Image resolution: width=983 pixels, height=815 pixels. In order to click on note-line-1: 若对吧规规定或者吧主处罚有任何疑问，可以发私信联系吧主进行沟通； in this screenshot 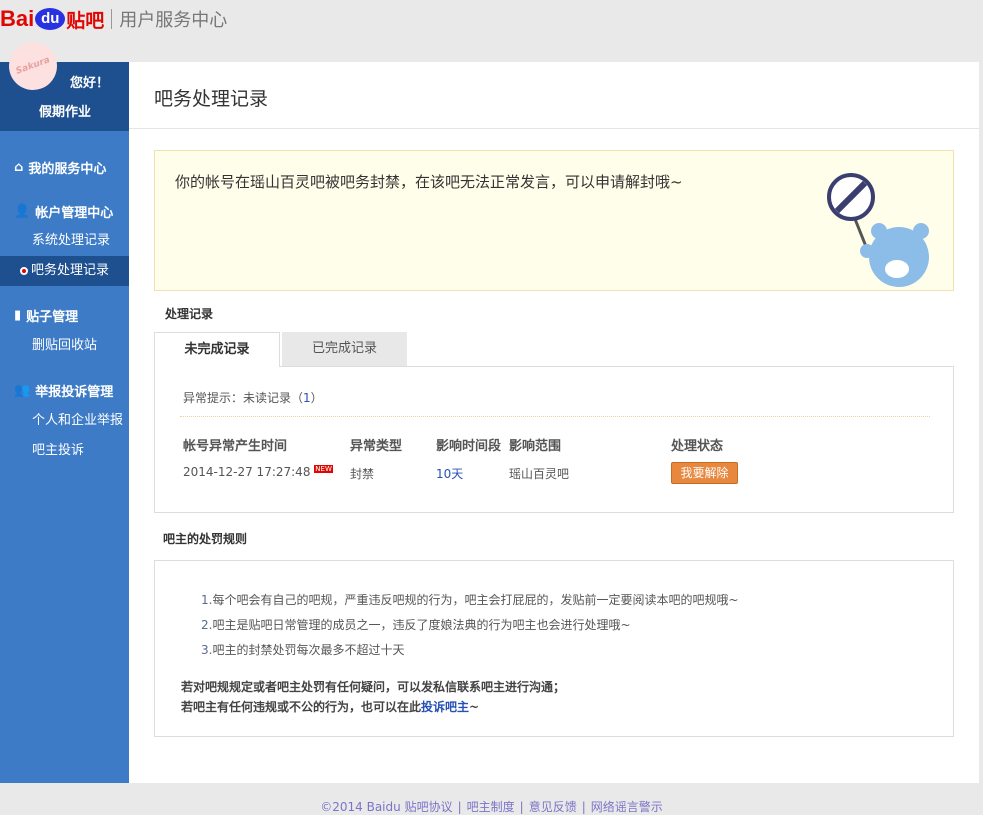, I will do `click(373, 687)`.